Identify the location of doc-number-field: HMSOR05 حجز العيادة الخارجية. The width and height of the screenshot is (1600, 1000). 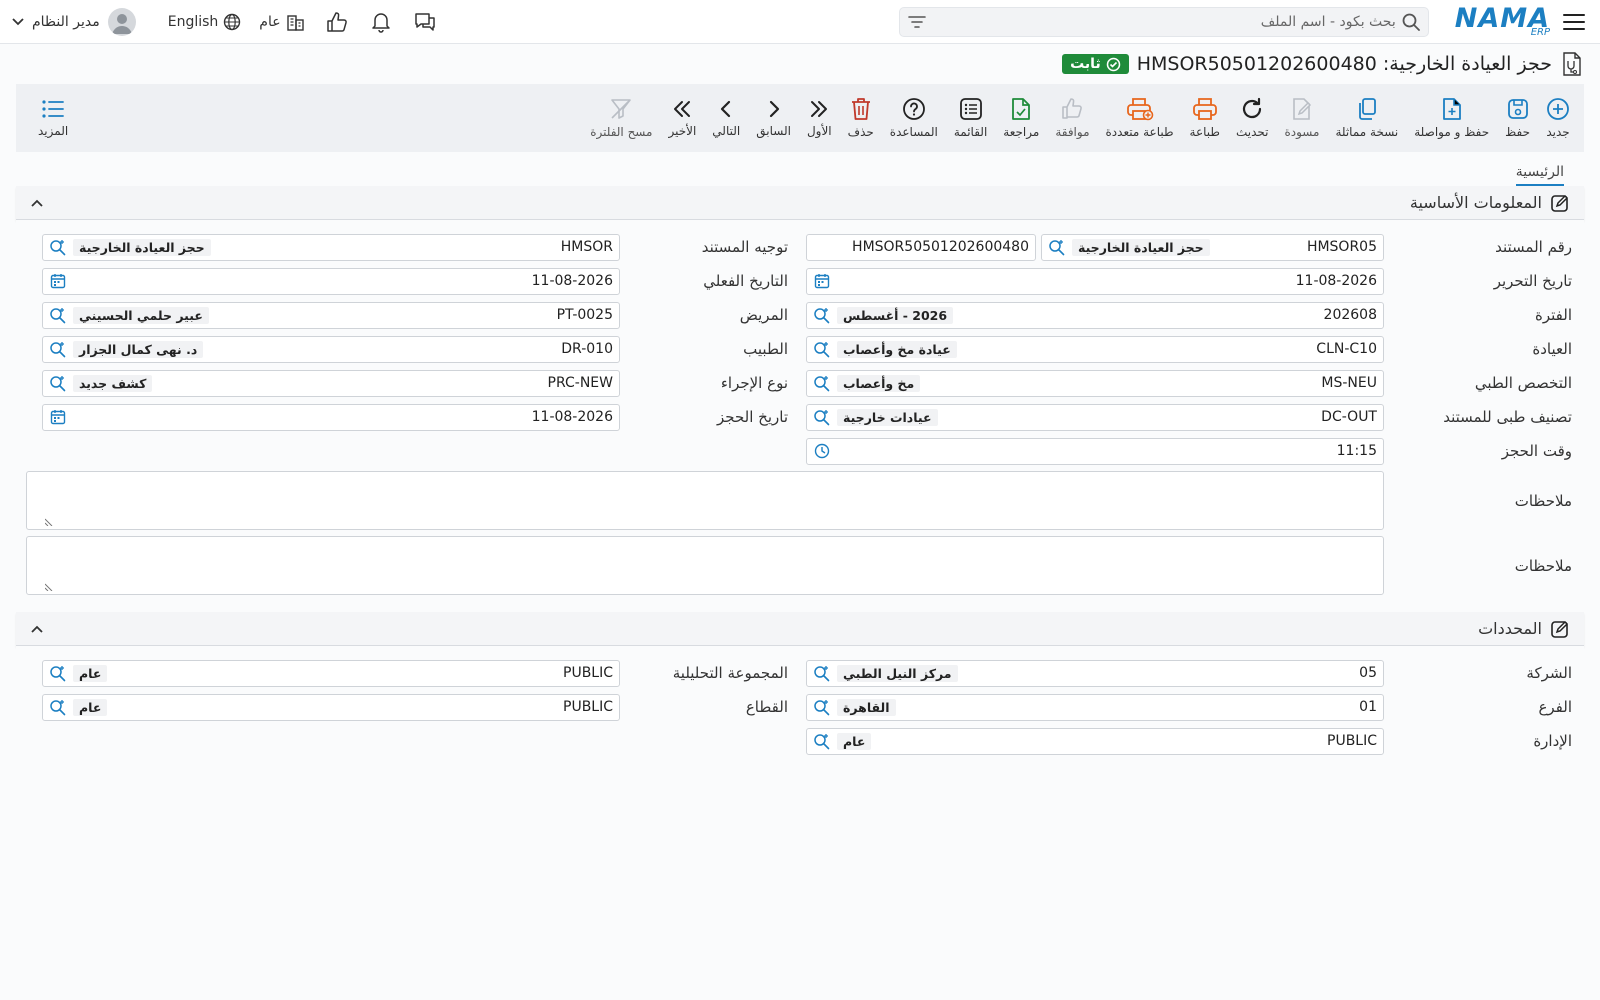
(1212, 247).